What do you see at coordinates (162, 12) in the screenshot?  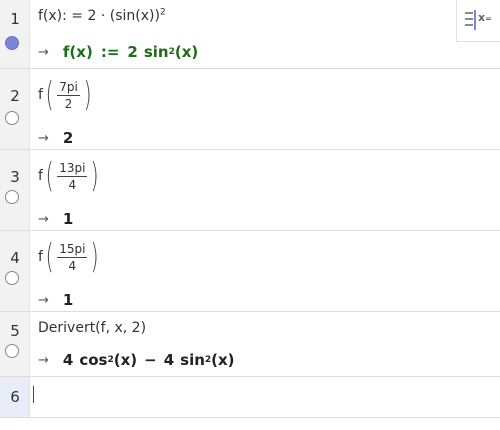 I see `input-exponent: 2` at bounding box center [162, 12].